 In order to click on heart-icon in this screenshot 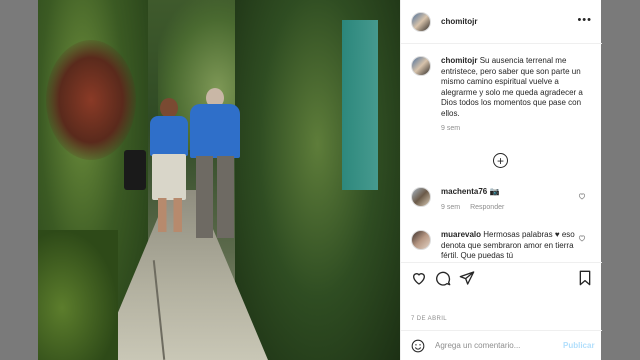, I will do `click(419, 278)`.